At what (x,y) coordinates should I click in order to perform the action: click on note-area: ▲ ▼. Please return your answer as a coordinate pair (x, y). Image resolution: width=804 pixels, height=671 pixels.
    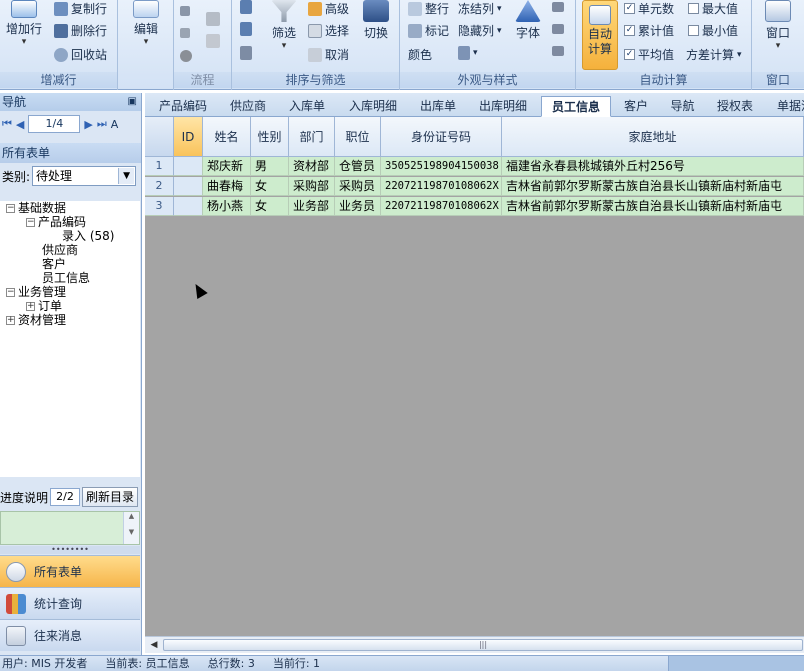
    Looking at the image, I should click on (70, 528).